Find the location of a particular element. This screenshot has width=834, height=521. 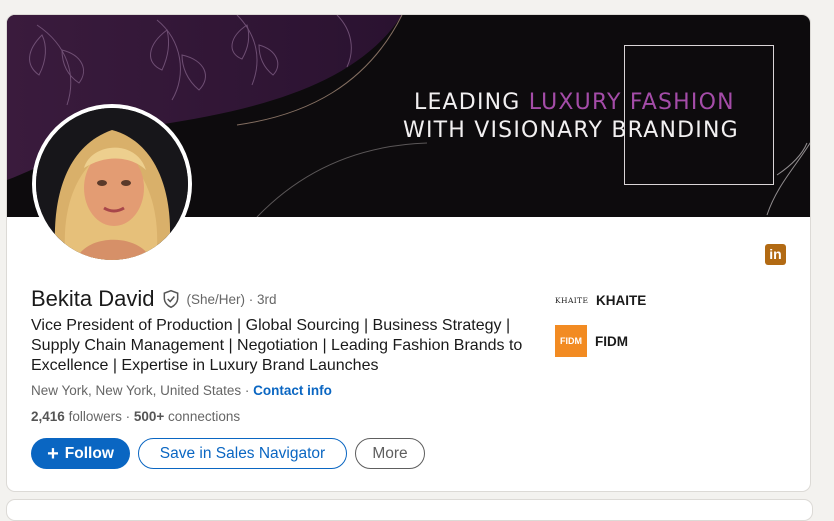

connections-label: connections is located at coordinates (204, 416).